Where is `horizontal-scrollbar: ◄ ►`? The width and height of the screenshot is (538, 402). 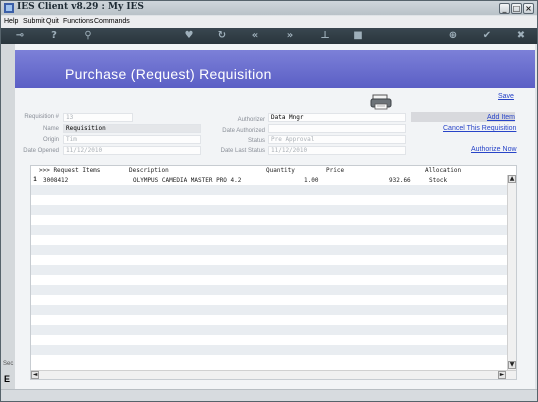 horizontal-scrollbar: ◄ ► is located at coordinates (273, 374).